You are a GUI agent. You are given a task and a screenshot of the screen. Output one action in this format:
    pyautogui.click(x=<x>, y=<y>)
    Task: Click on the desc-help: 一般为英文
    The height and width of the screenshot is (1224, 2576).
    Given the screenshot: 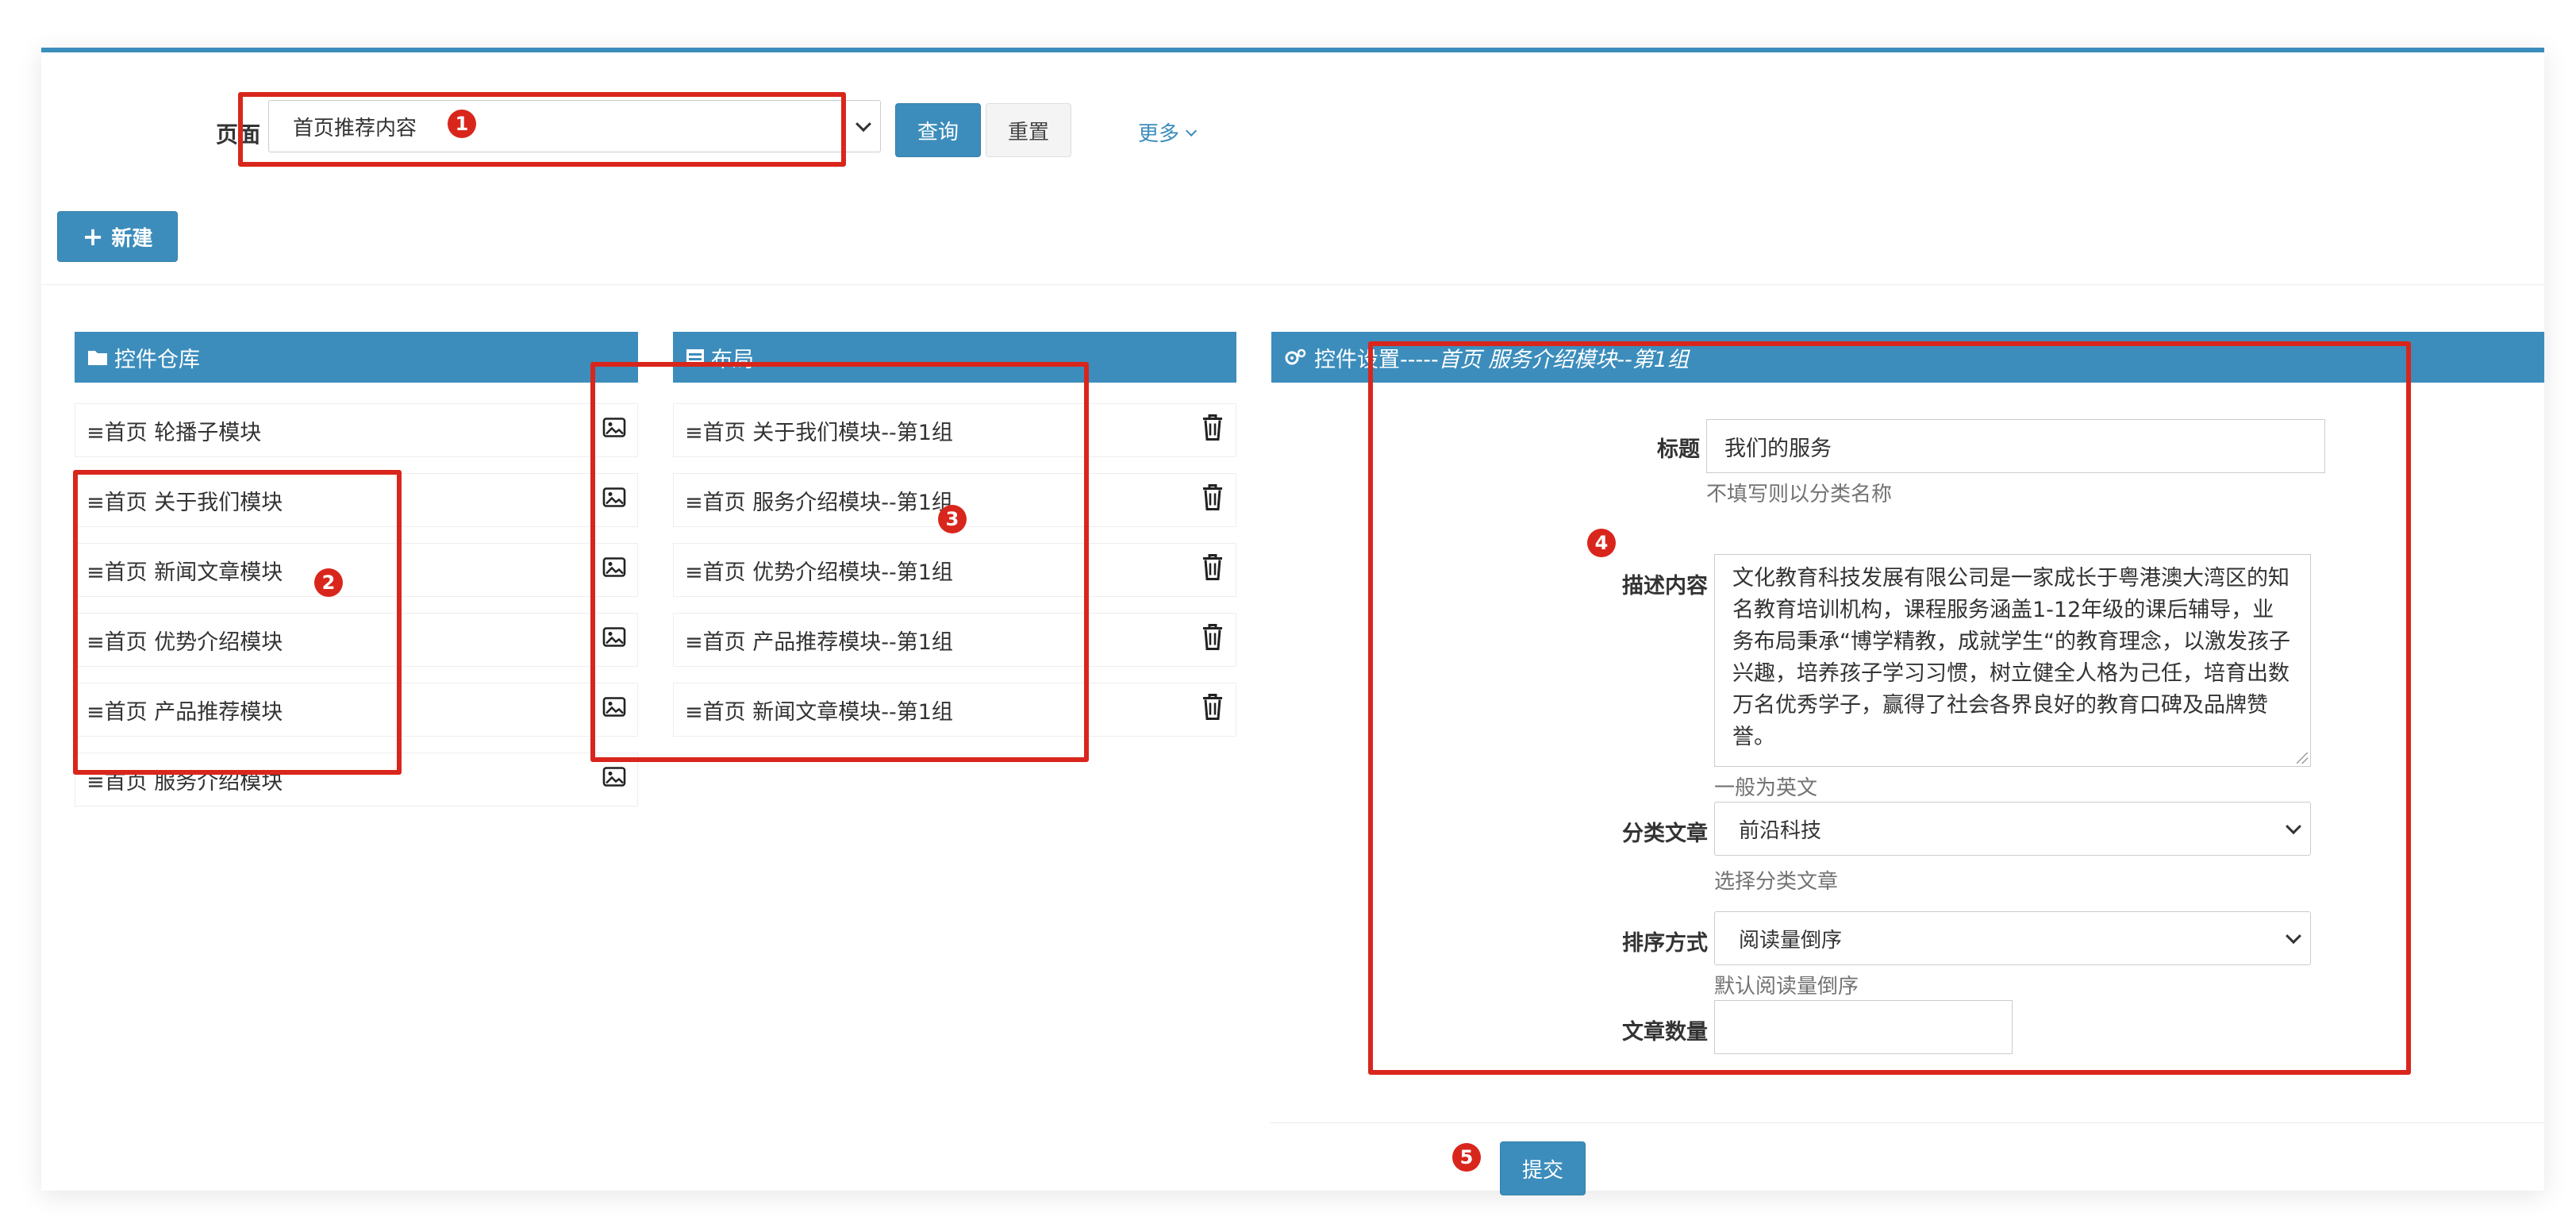 What is the action you would take?
    pyautogui.click(x=1766, y=788)
    